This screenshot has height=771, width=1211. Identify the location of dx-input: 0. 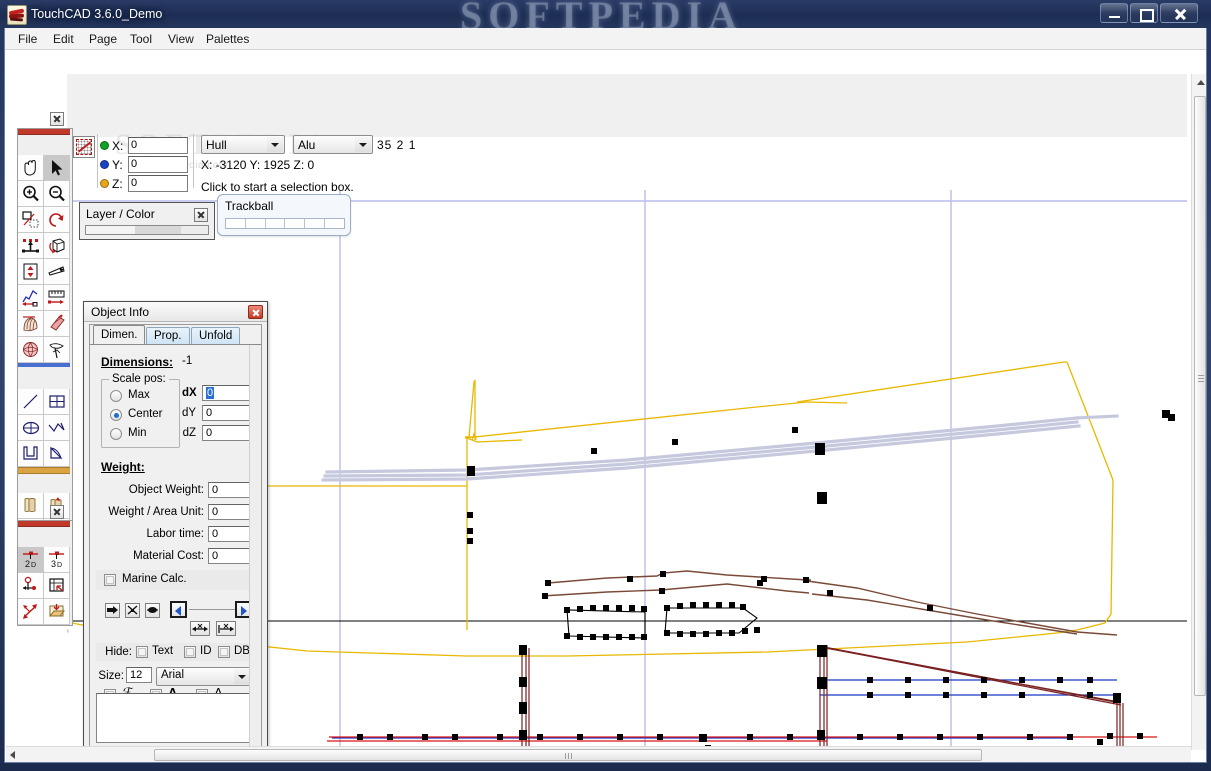
(226, 393).